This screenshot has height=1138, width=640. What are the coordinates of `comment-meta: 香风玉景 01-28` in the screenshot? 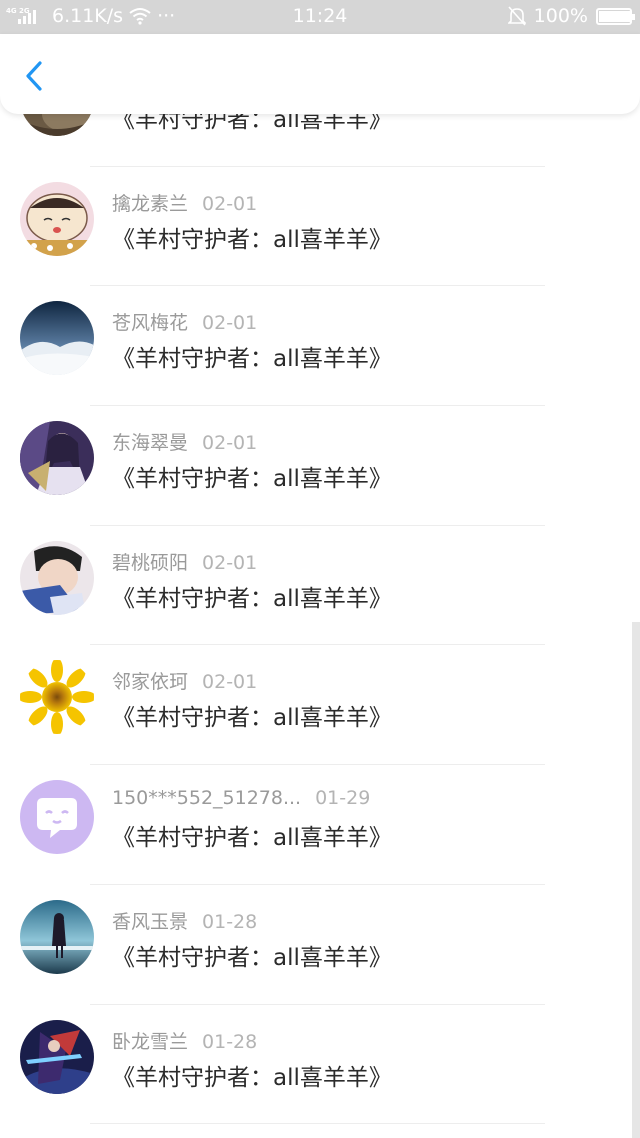 It's located at (184, 920).